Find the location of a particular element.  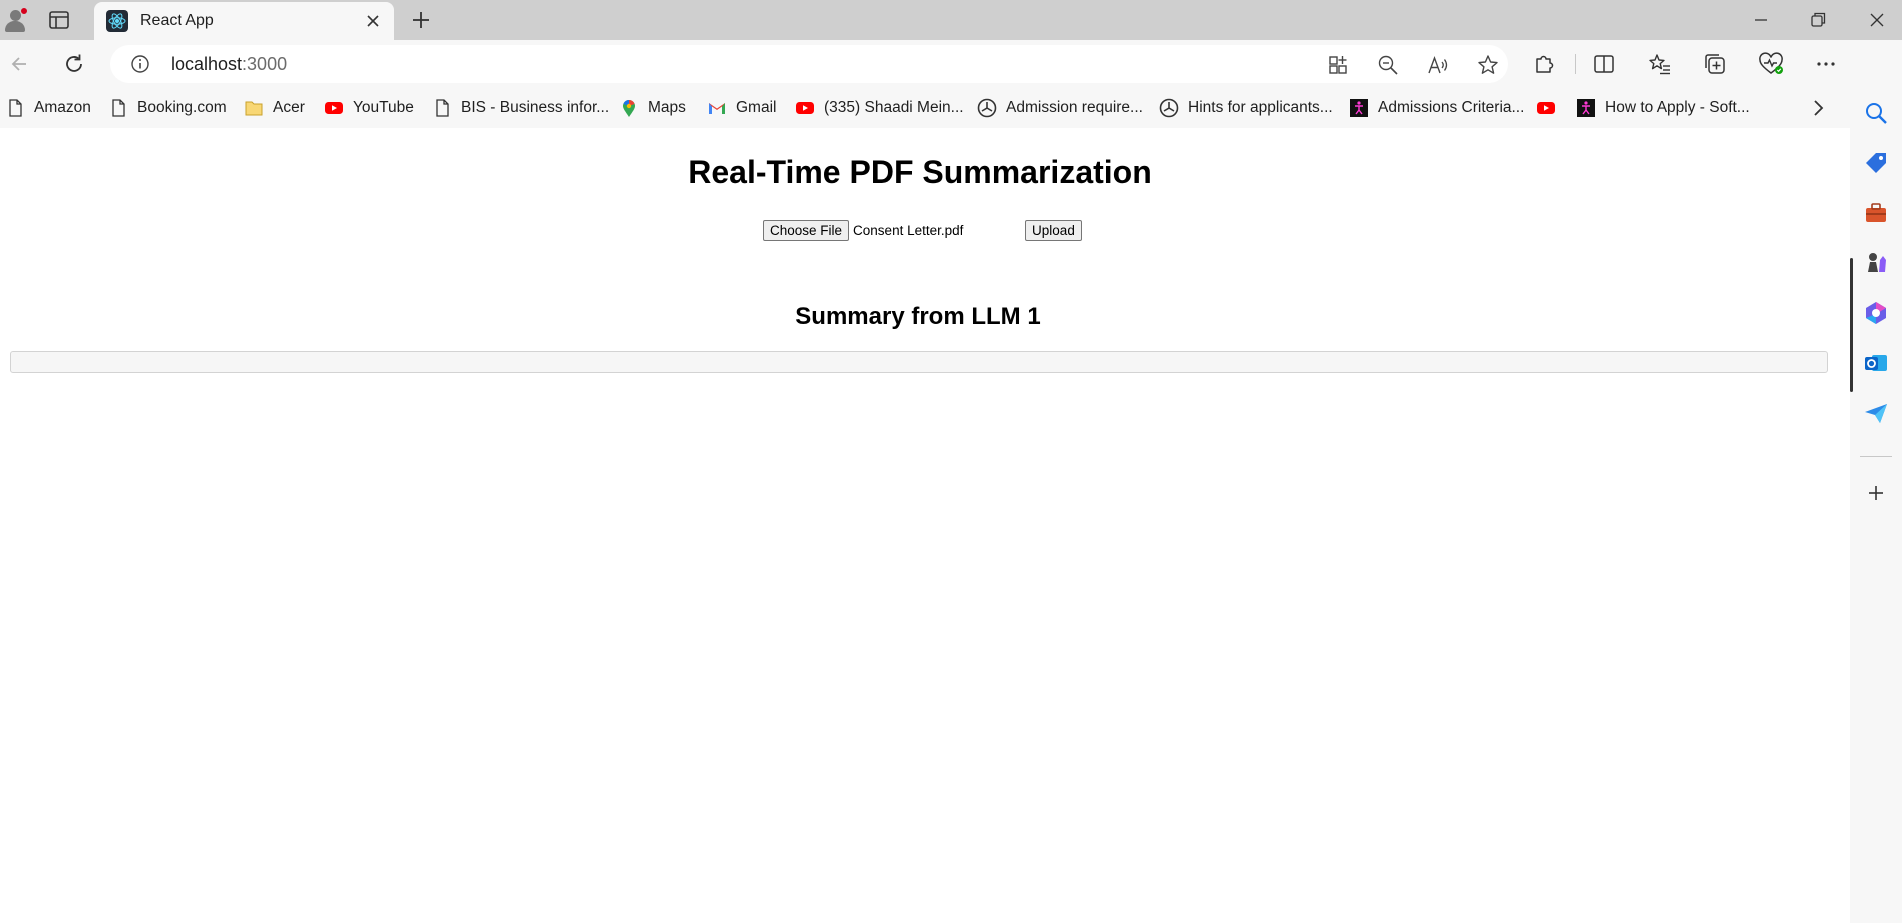

navigation-toolbar: localhost:3000 is located at coordinates (951, 64).